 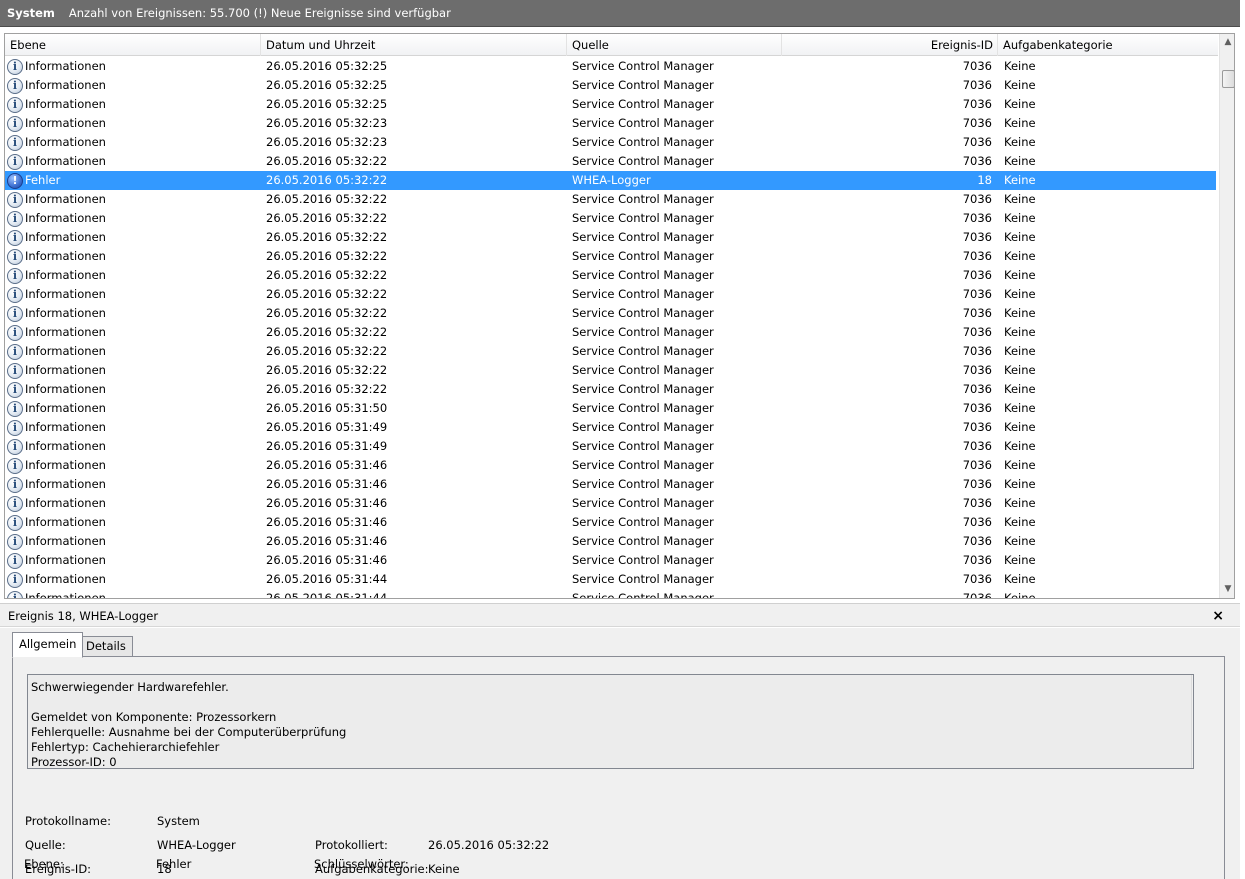 I want to click on event-list-scrollbar: ▲ ▼, so click(x=1226, y=316).